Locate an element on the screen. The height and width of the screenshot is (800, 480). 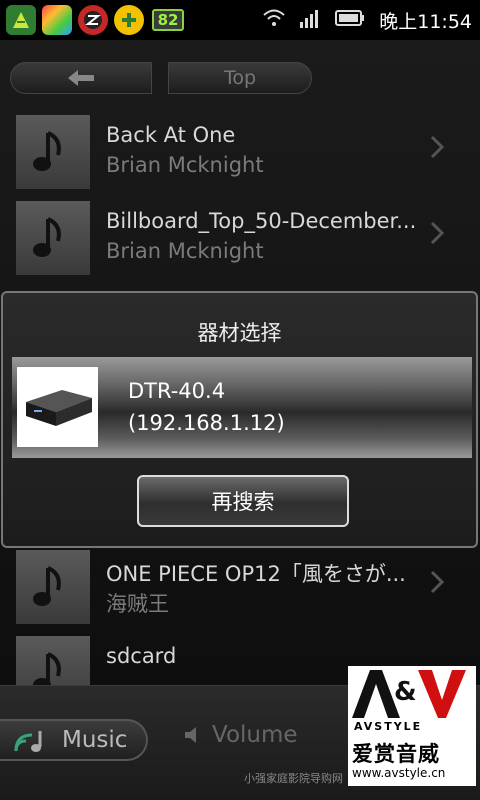
back-button is located at coordinates (81, 78).